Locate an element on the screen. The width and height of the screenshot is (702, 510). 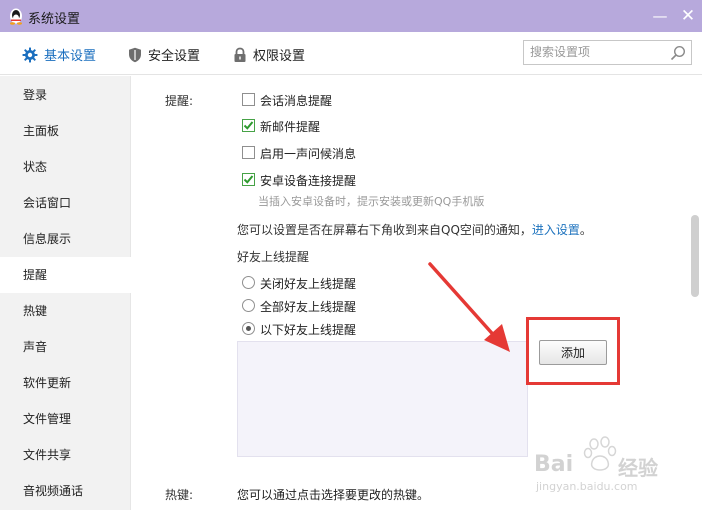
window-title: 系统设置 is located at coordinates (54, 19).